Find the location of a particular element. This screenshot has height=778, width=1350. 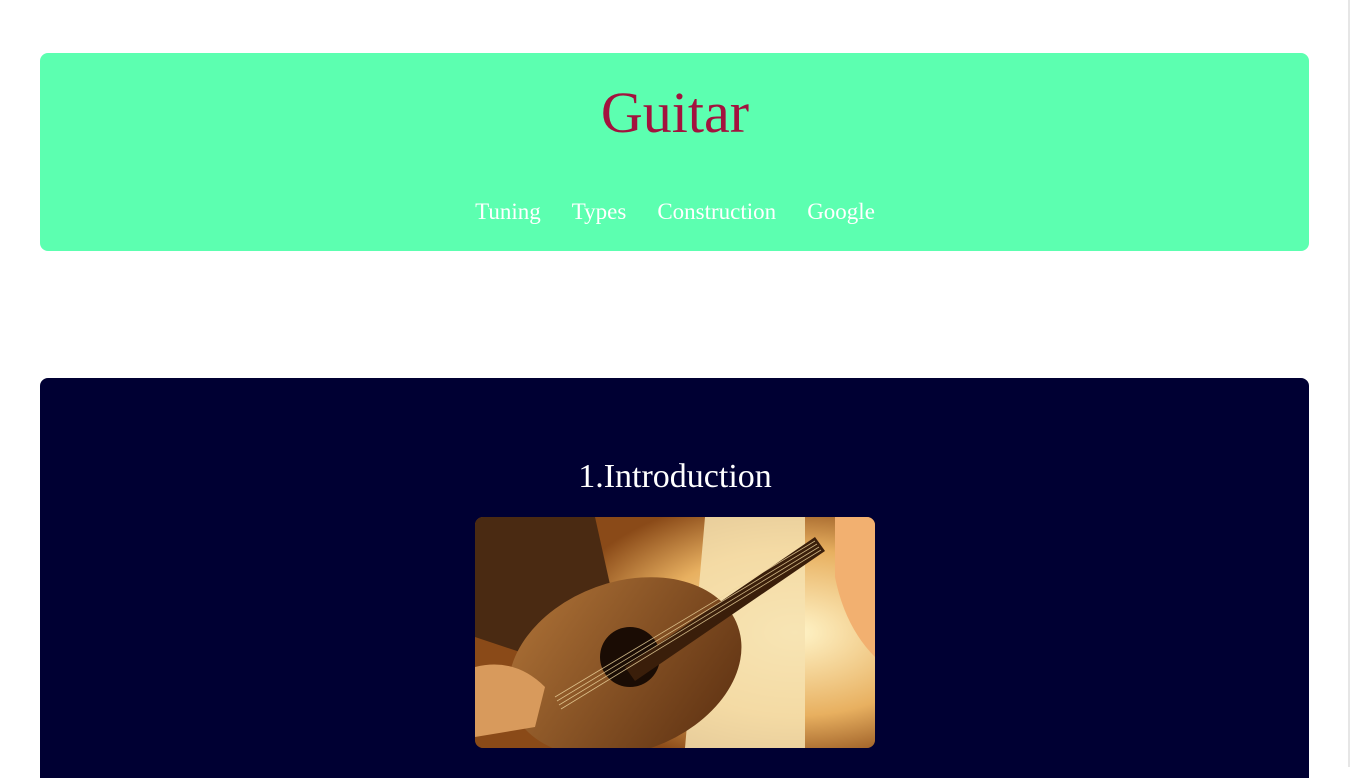

site-title: Guitar is located at coordinates (675, 112).